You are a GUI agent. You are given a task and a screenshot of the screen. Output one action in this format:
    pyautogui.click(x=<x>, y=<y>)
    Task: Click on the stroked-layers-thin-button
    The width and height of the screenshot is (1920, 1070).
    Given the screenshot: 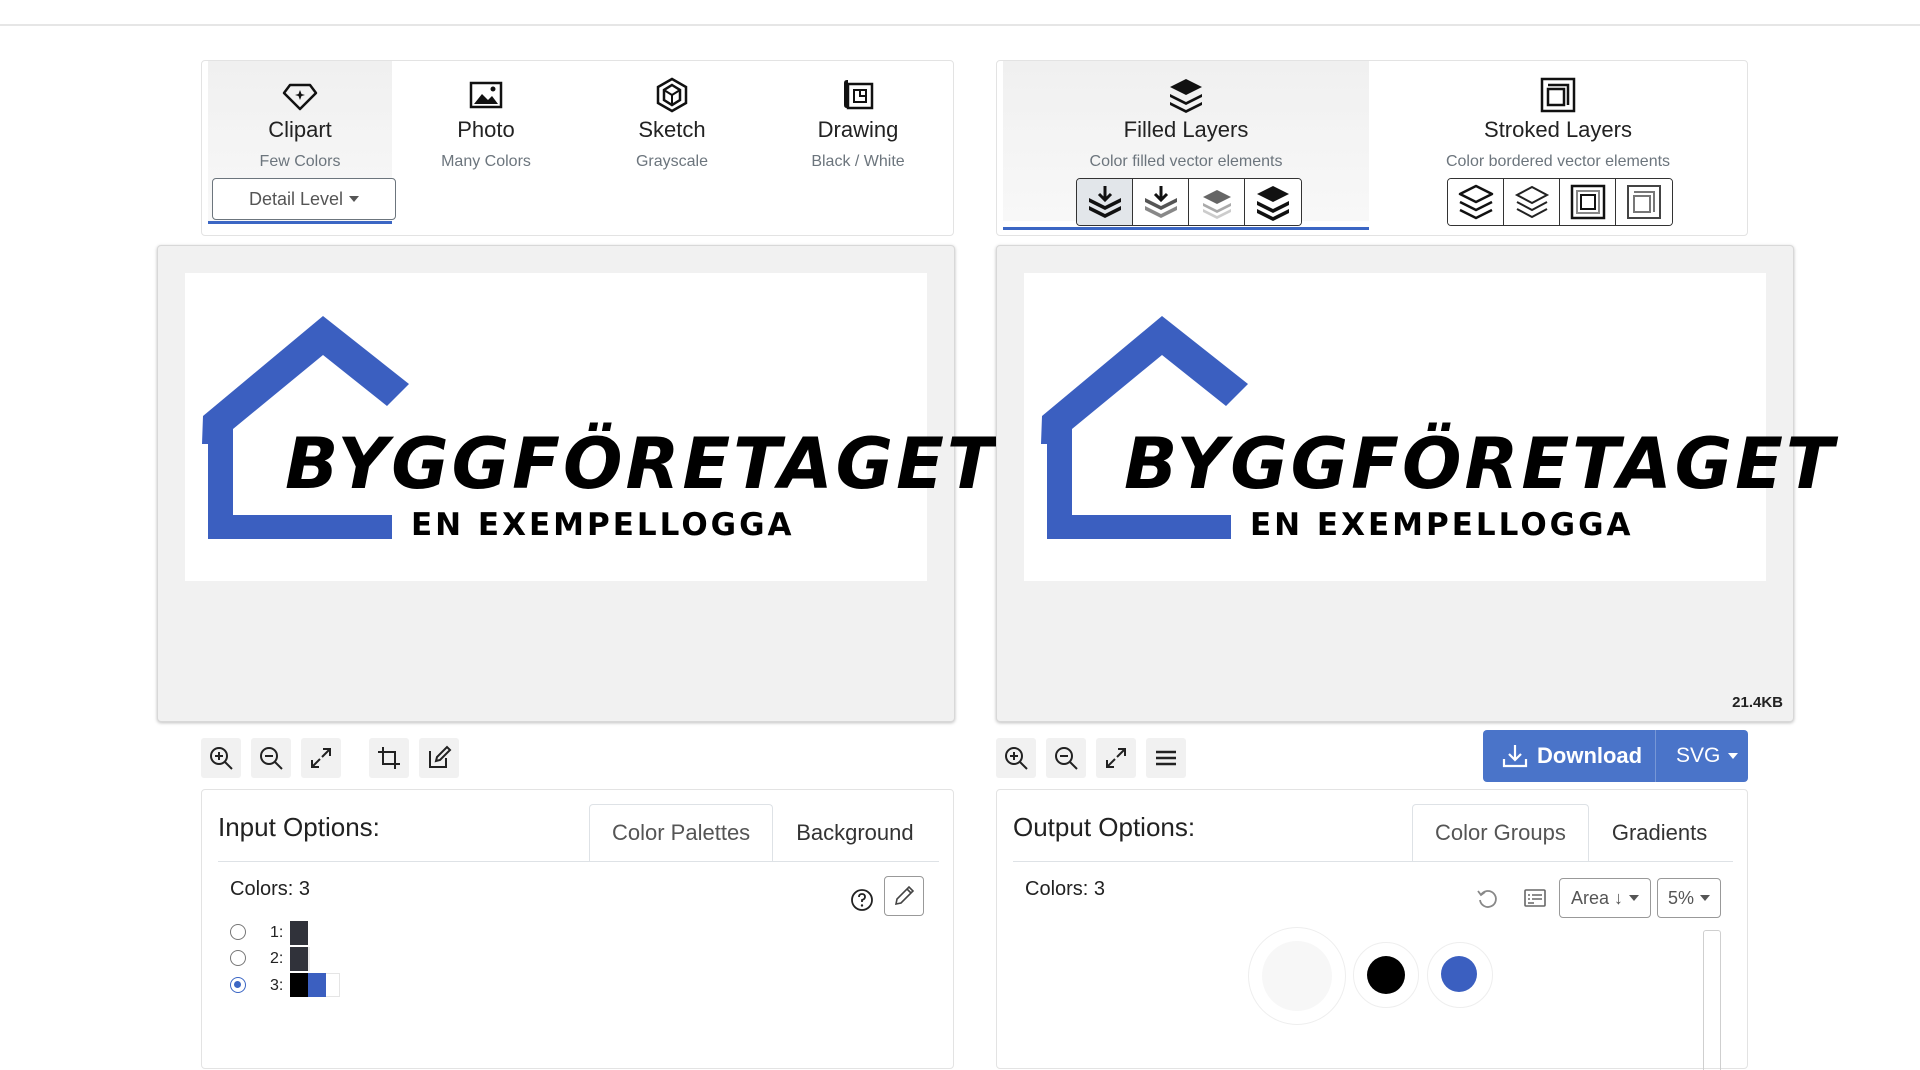 What is the action you would take?
    pyautogui.click(x=1532, y=202)
    